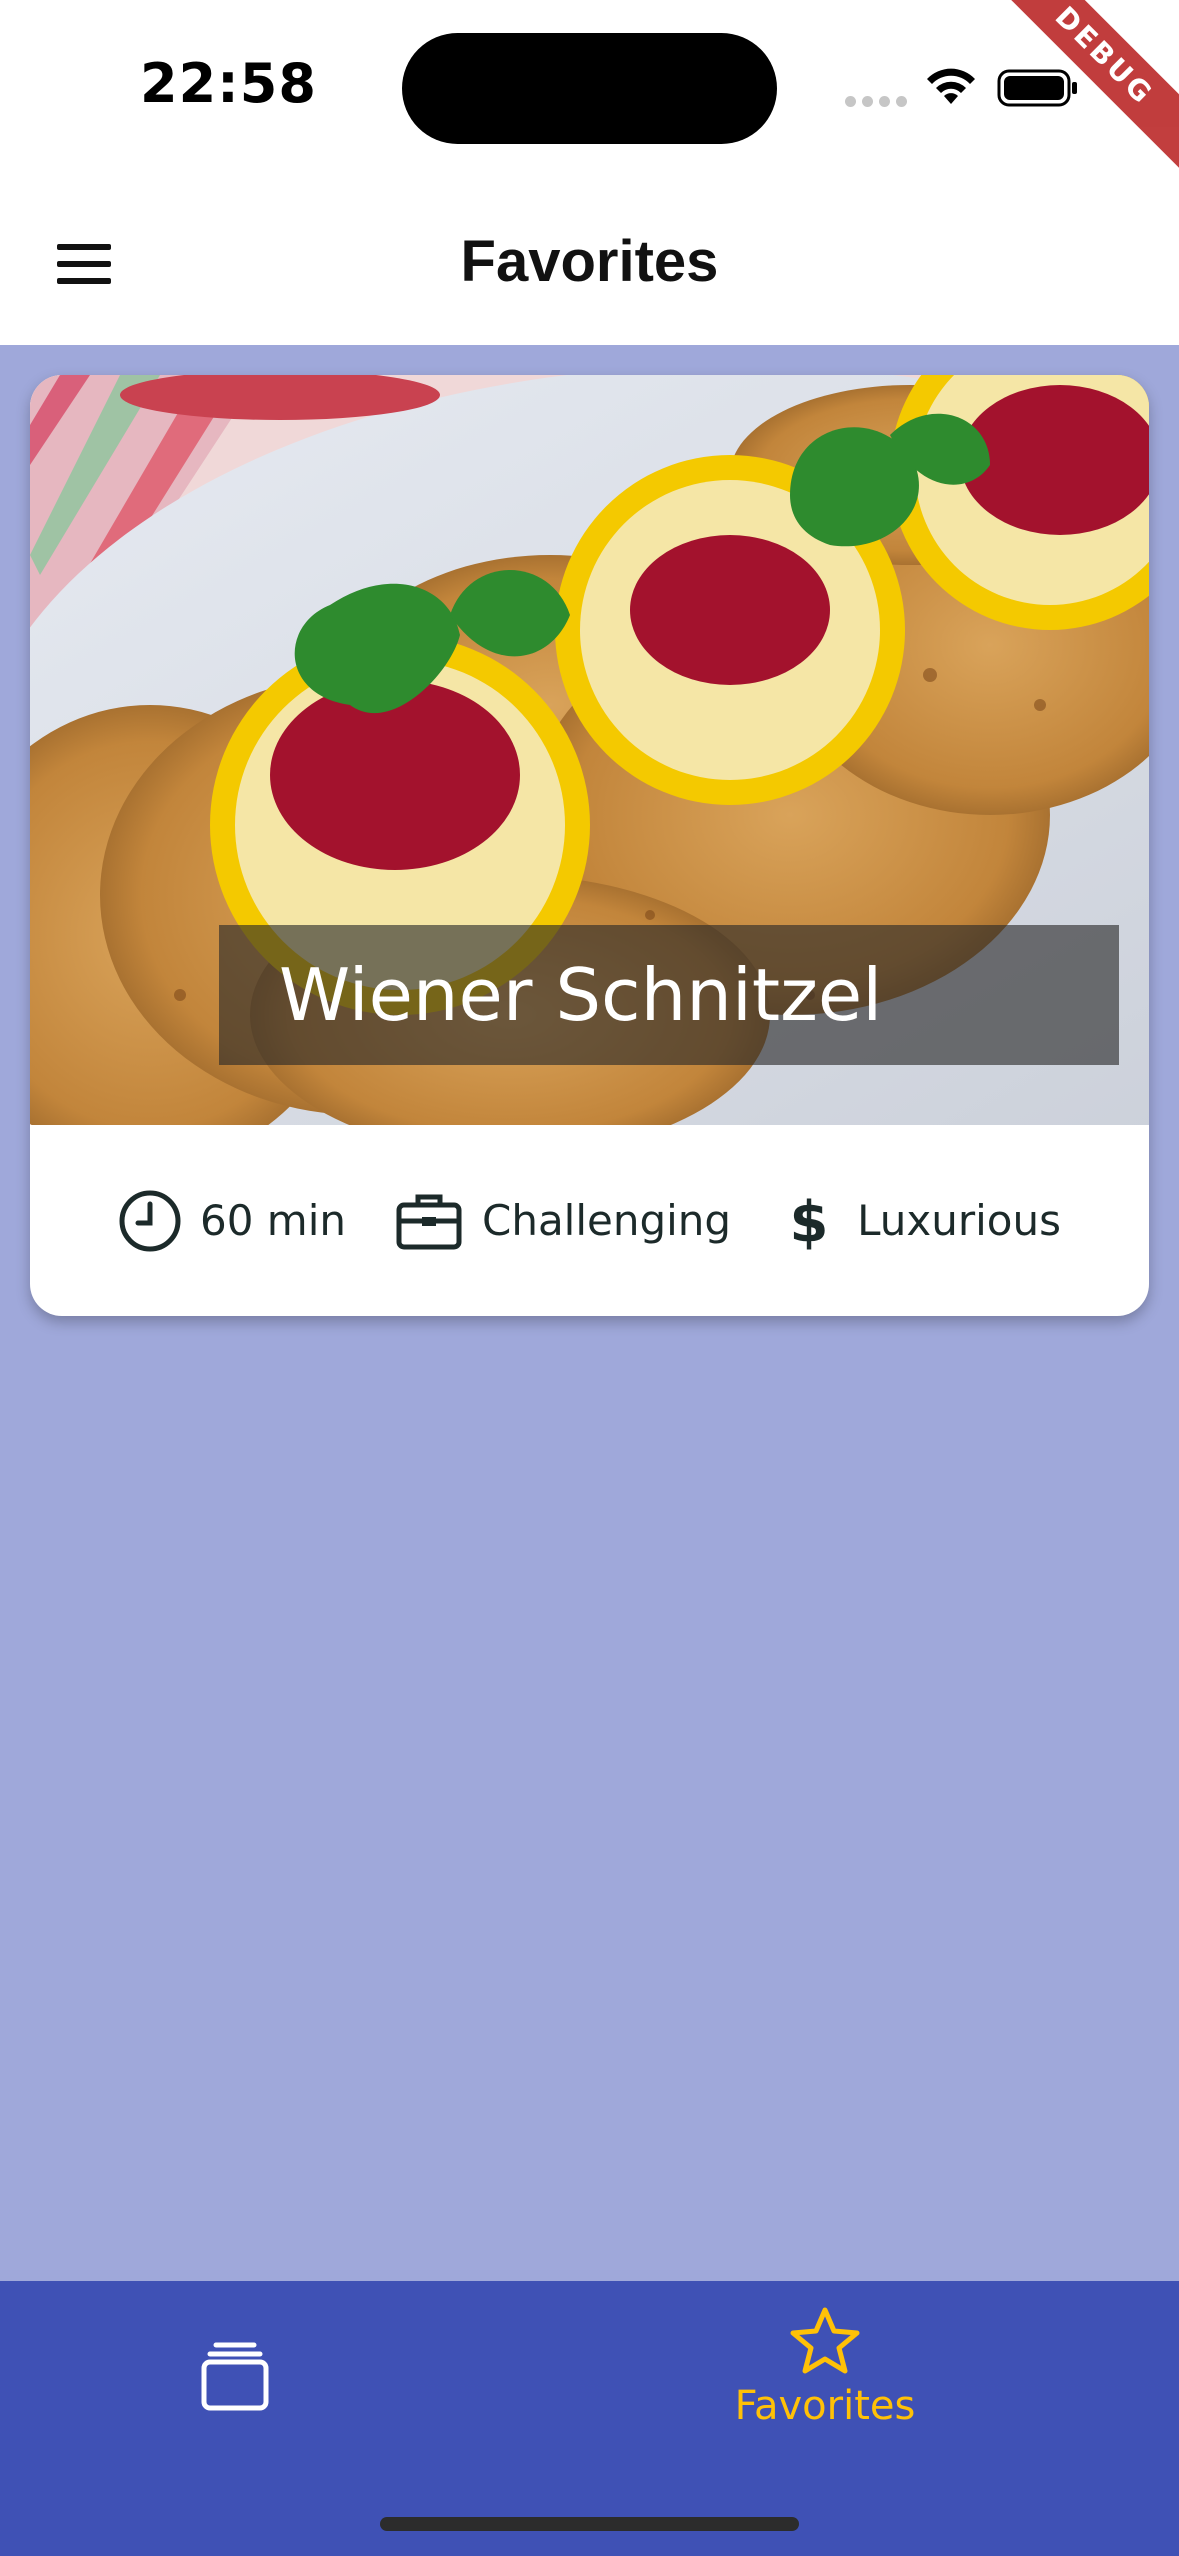 The image size is (1179, 2556). I want to click on complexity-text: Challenging, so click(607, 1220).